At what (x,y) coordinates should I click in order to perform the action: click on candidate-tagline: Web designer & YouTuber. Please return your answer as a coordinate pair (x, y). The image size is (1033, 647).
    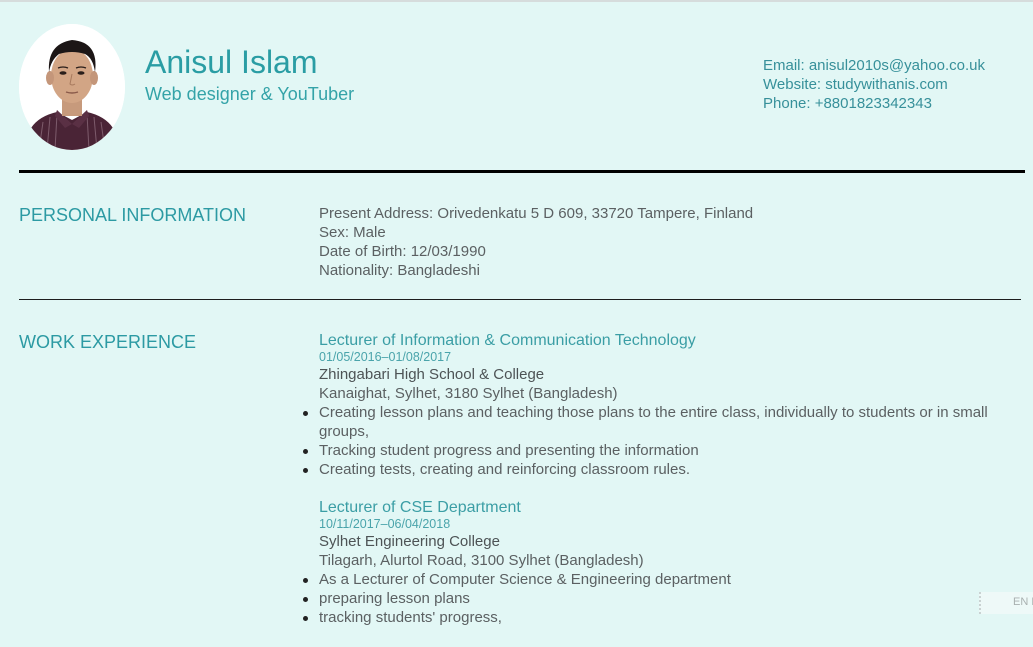
    Looking at the image, I should click on (250, 94).